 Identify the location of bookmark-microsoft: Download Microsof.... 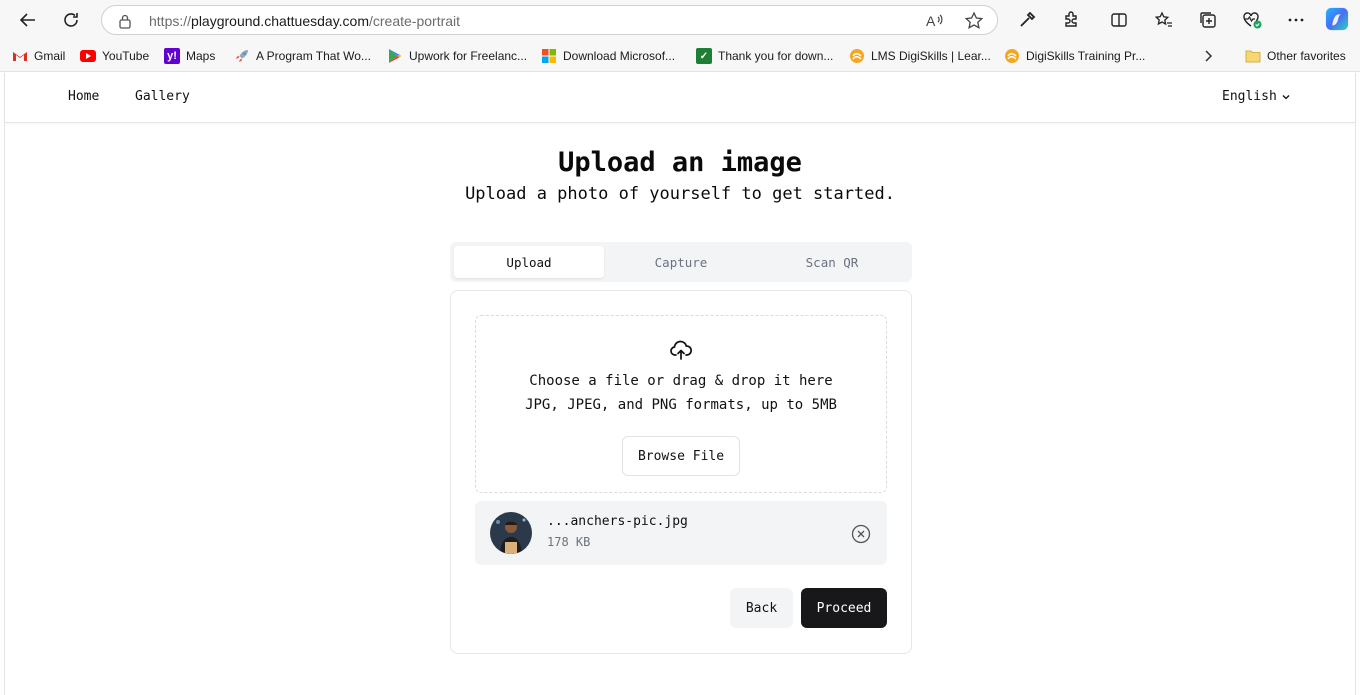
(608, 56).